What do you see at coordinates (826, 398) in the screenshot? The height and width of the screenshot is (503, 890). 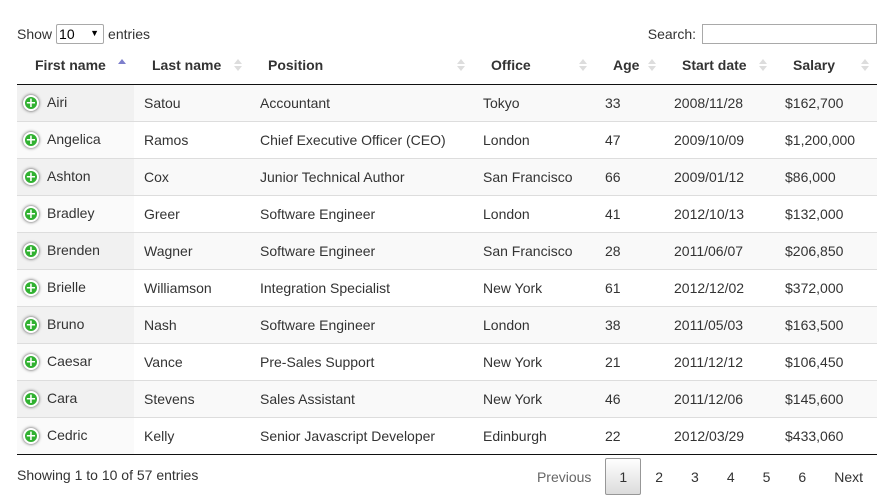 I see `cell-salary: $145,600` at bounding box center [826, 398].